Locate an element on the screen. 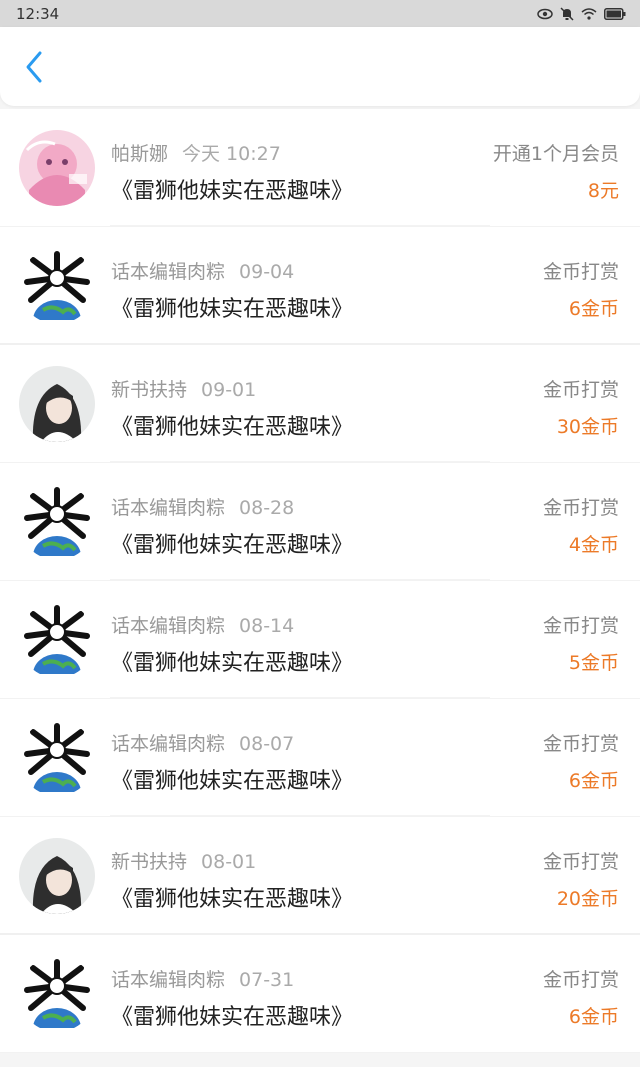 The width and height of the screenshot is (640, 1067). wifi-icon is located at coordinates (589, 13).